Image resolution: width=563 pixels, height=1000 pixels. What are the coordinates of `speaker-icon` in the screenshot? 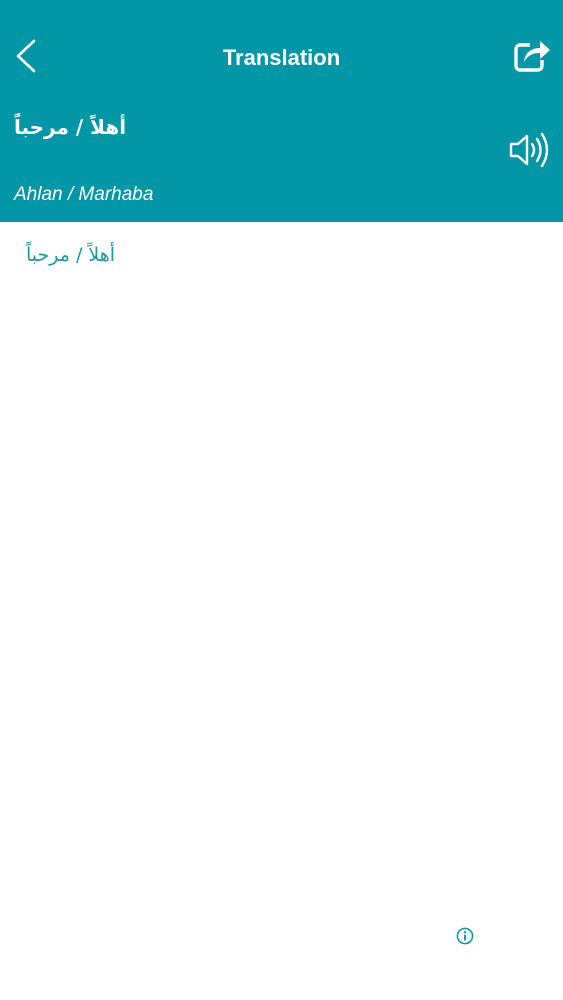 It's located at (529, 150).